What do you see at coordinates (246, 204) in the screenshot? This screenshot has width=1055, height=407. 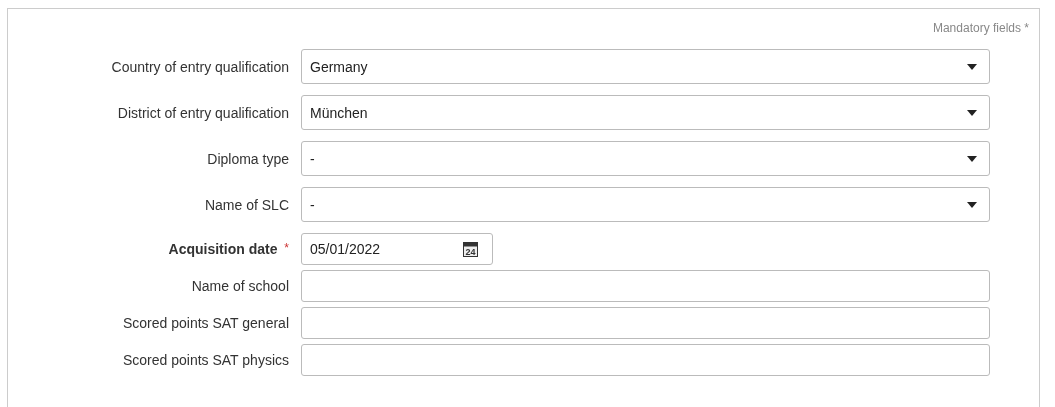 I see `field-label: Name of SLC` at bounding box center [246, 204].